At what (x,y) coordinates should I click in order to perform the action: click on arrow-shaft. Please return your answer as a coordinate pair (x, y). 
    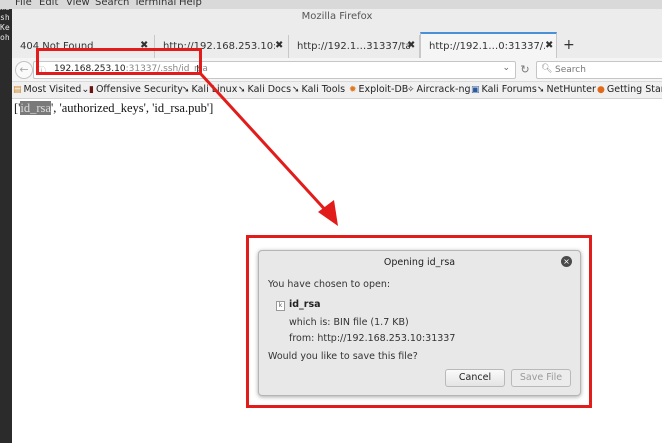
    Looking at the image, I should click on (264, 143).